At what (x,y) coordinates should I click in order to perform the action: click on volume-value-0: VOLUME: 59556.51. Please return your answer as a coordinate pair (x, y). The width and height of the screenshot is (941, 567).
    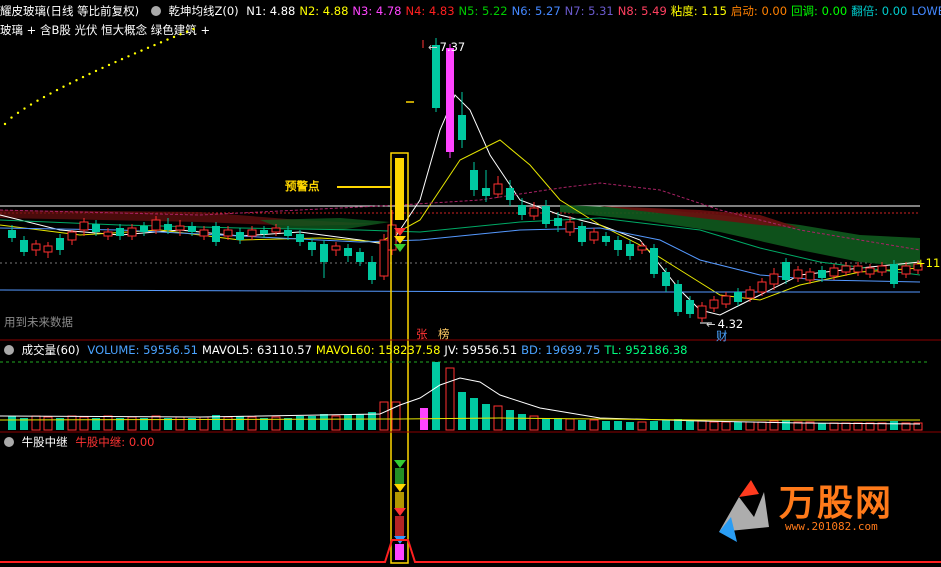
    Looking at the image, I should click on (142, 350).